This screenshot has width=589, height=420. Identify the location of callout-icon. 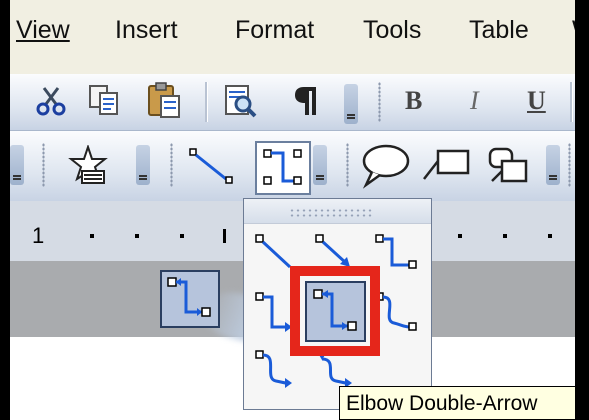
(386, 166).